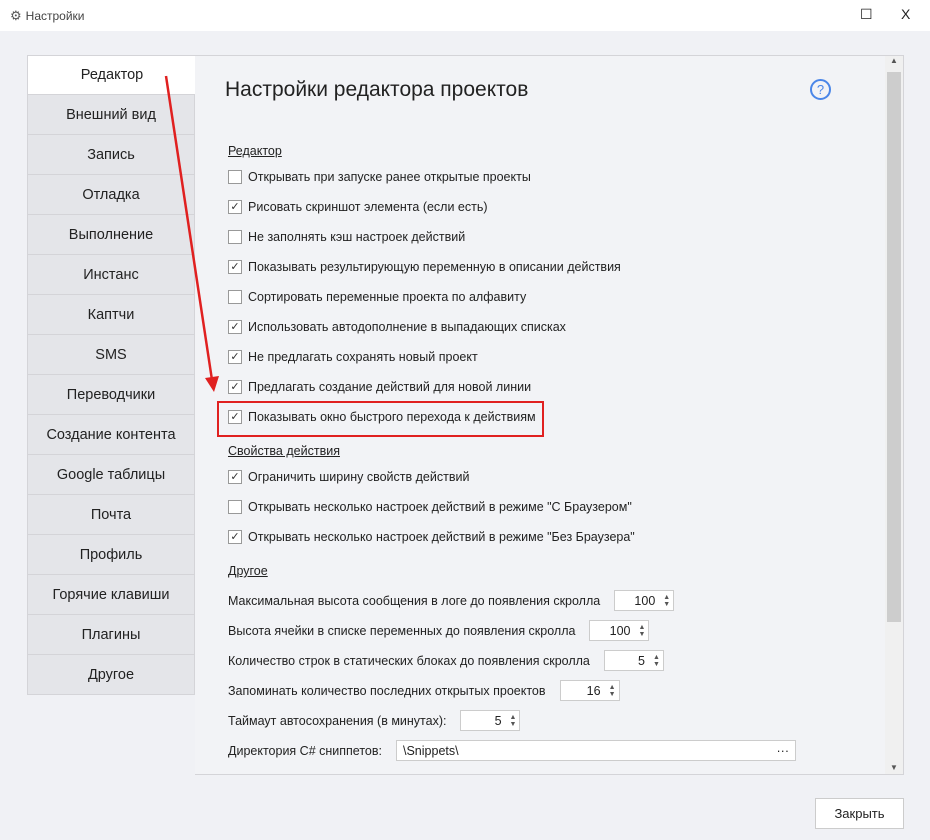 Image resolution: width=930 pixels, height=840 pixels. I want to click on close-button: Закрыть, so click(859, 813).